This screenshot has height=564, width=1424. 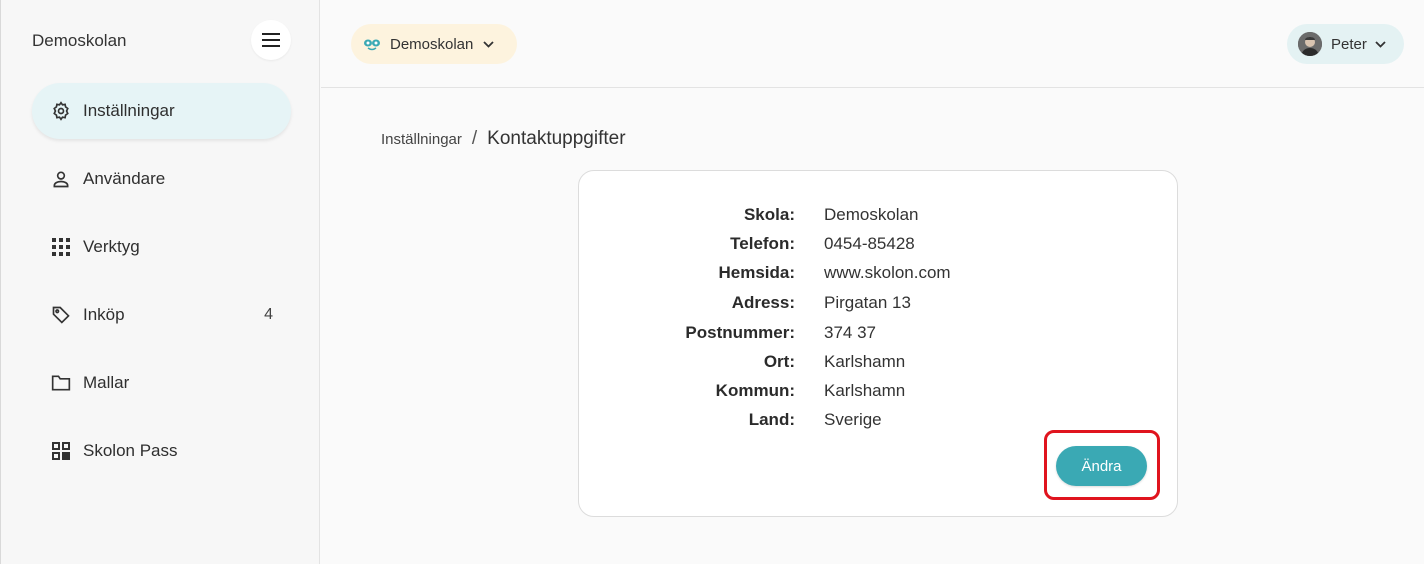 I want to click on sidebar-item-label: Skolon Pass, so click(x=130, y=450).